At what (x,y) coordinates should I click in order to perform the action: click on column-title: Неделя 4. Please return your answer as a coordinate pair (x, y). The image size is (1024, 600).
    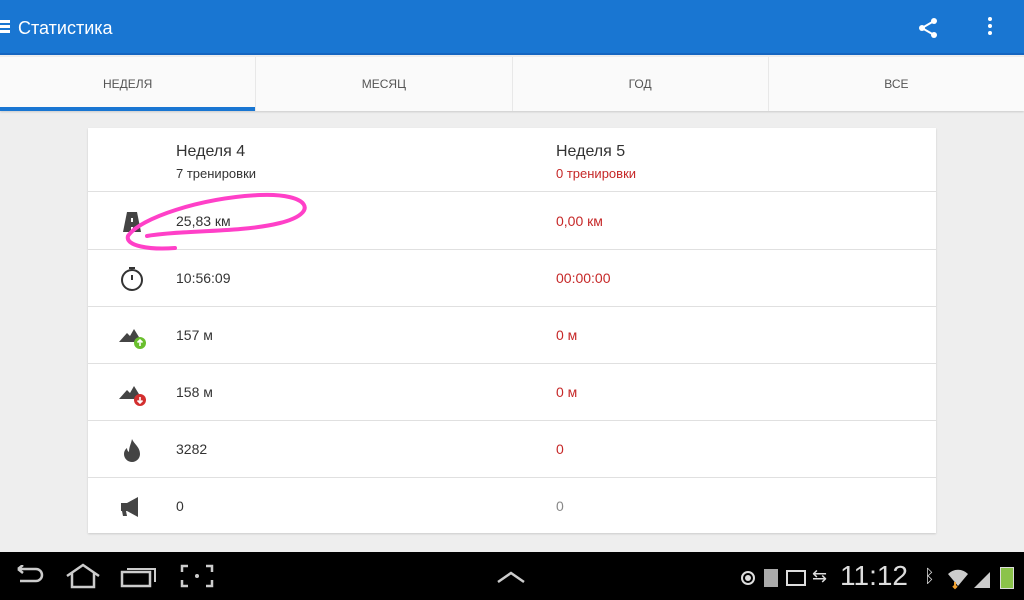
    Looking at the image, I should click on (211, 151).